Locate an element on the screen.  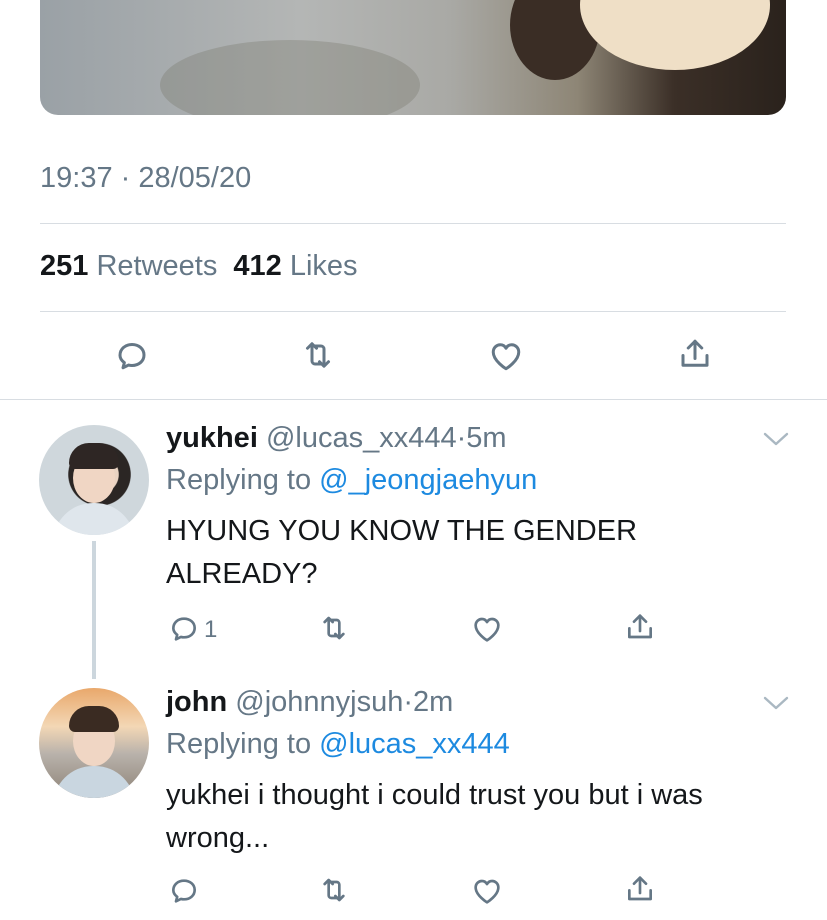
mention-link: @_jeongjaehyun is located at coordinates (428, 480).